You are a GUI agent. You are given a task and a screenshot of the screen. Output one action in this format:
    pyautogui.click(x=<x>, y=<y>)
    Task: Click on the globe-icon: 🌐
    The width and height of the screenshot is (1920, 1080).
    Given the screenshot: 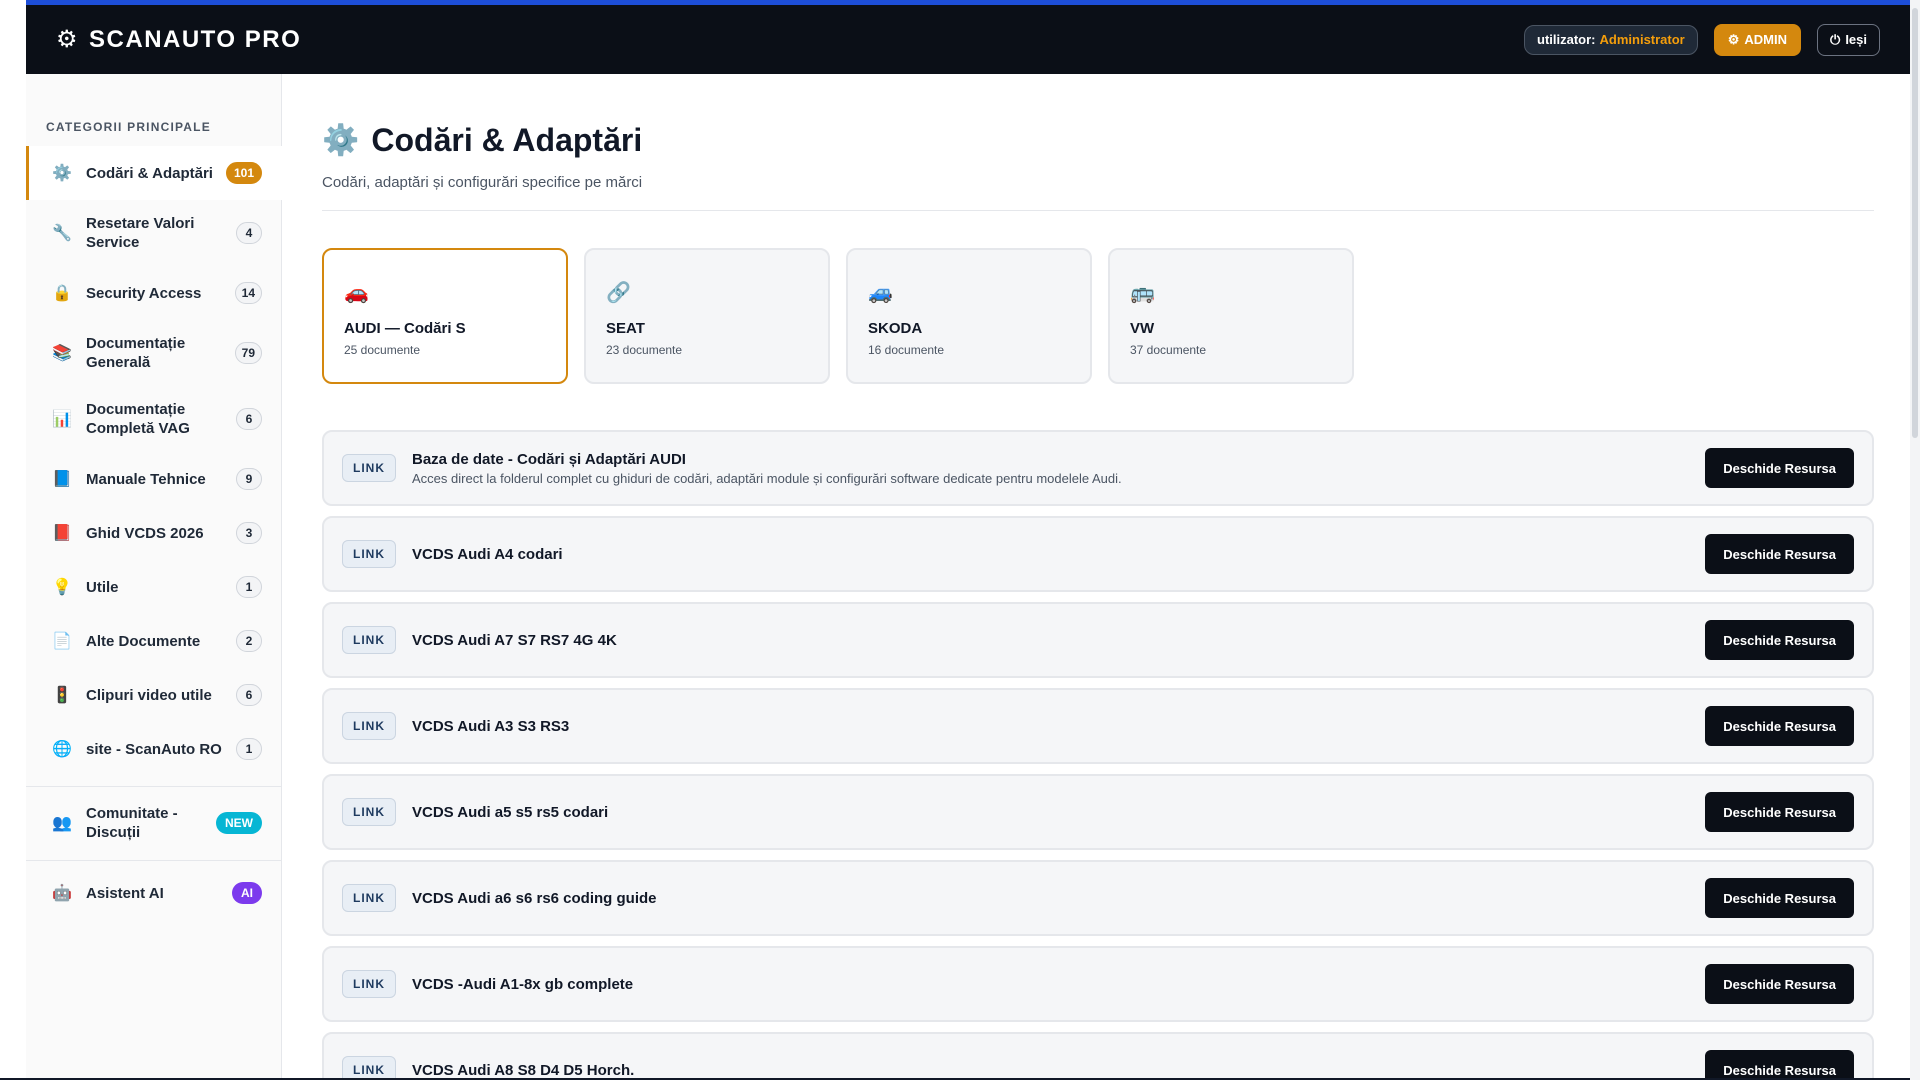 What is the action you would take?
    pyautogui.click(x=62, y=749)
    